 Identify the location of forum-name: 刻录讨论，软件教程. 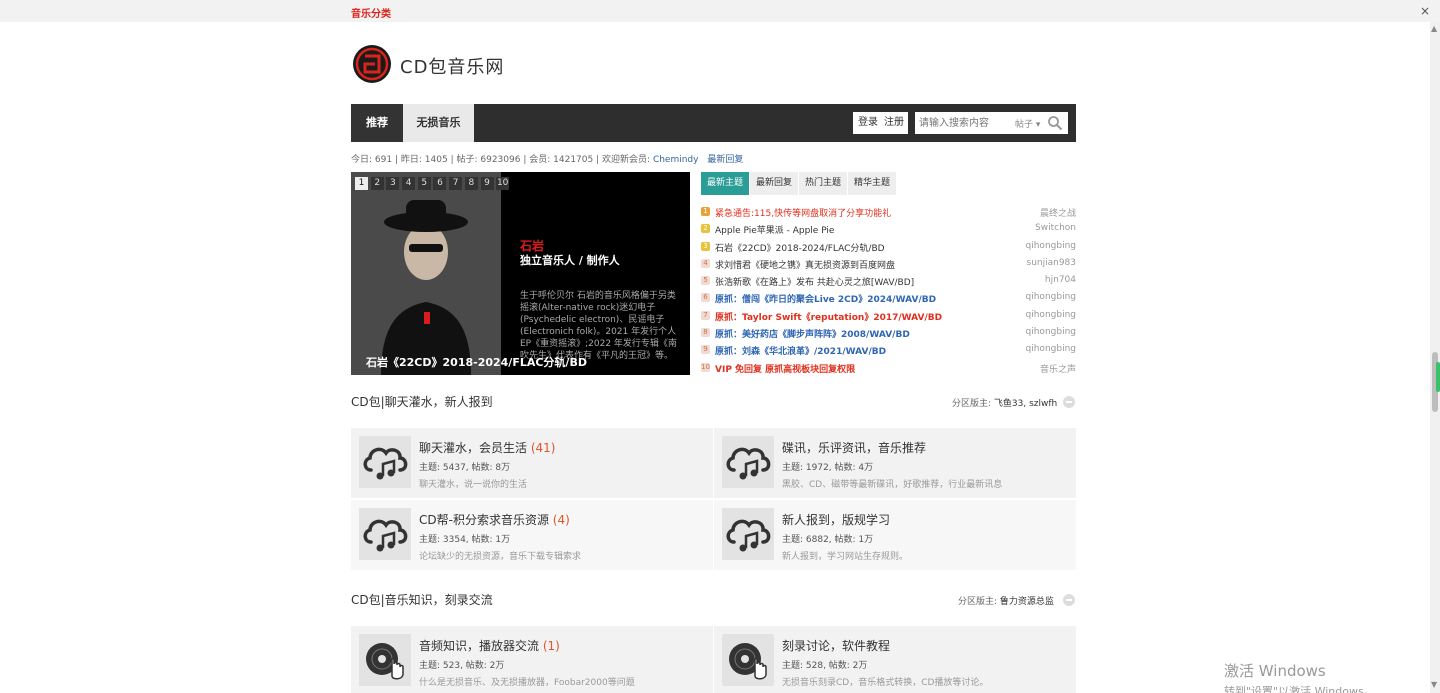
(836, 645).